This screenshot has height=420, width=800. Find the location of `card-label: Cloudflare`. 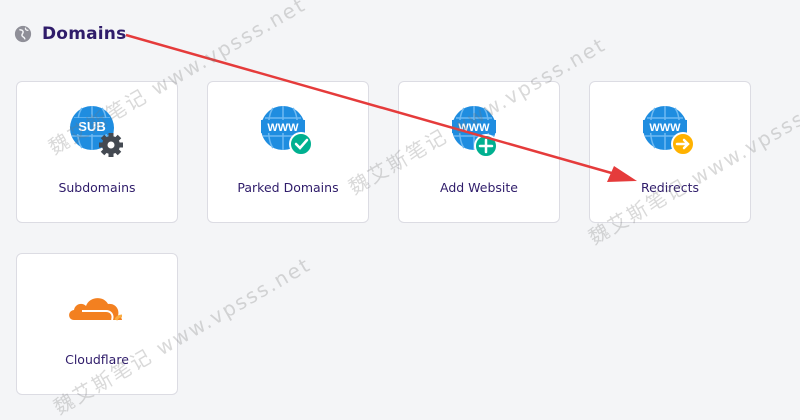

card-label: Cloudflare is located at coordinates (97, 359).